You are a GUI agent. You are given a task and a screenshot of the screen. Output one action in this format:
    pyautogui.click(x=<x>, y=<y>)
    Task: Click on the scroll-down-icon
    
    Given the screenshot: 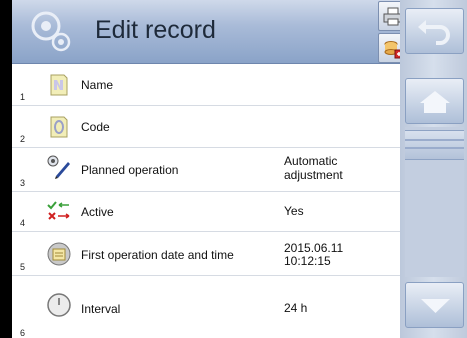 What is the action you would take?
    pyautogui.click(x=435, y=306)
    